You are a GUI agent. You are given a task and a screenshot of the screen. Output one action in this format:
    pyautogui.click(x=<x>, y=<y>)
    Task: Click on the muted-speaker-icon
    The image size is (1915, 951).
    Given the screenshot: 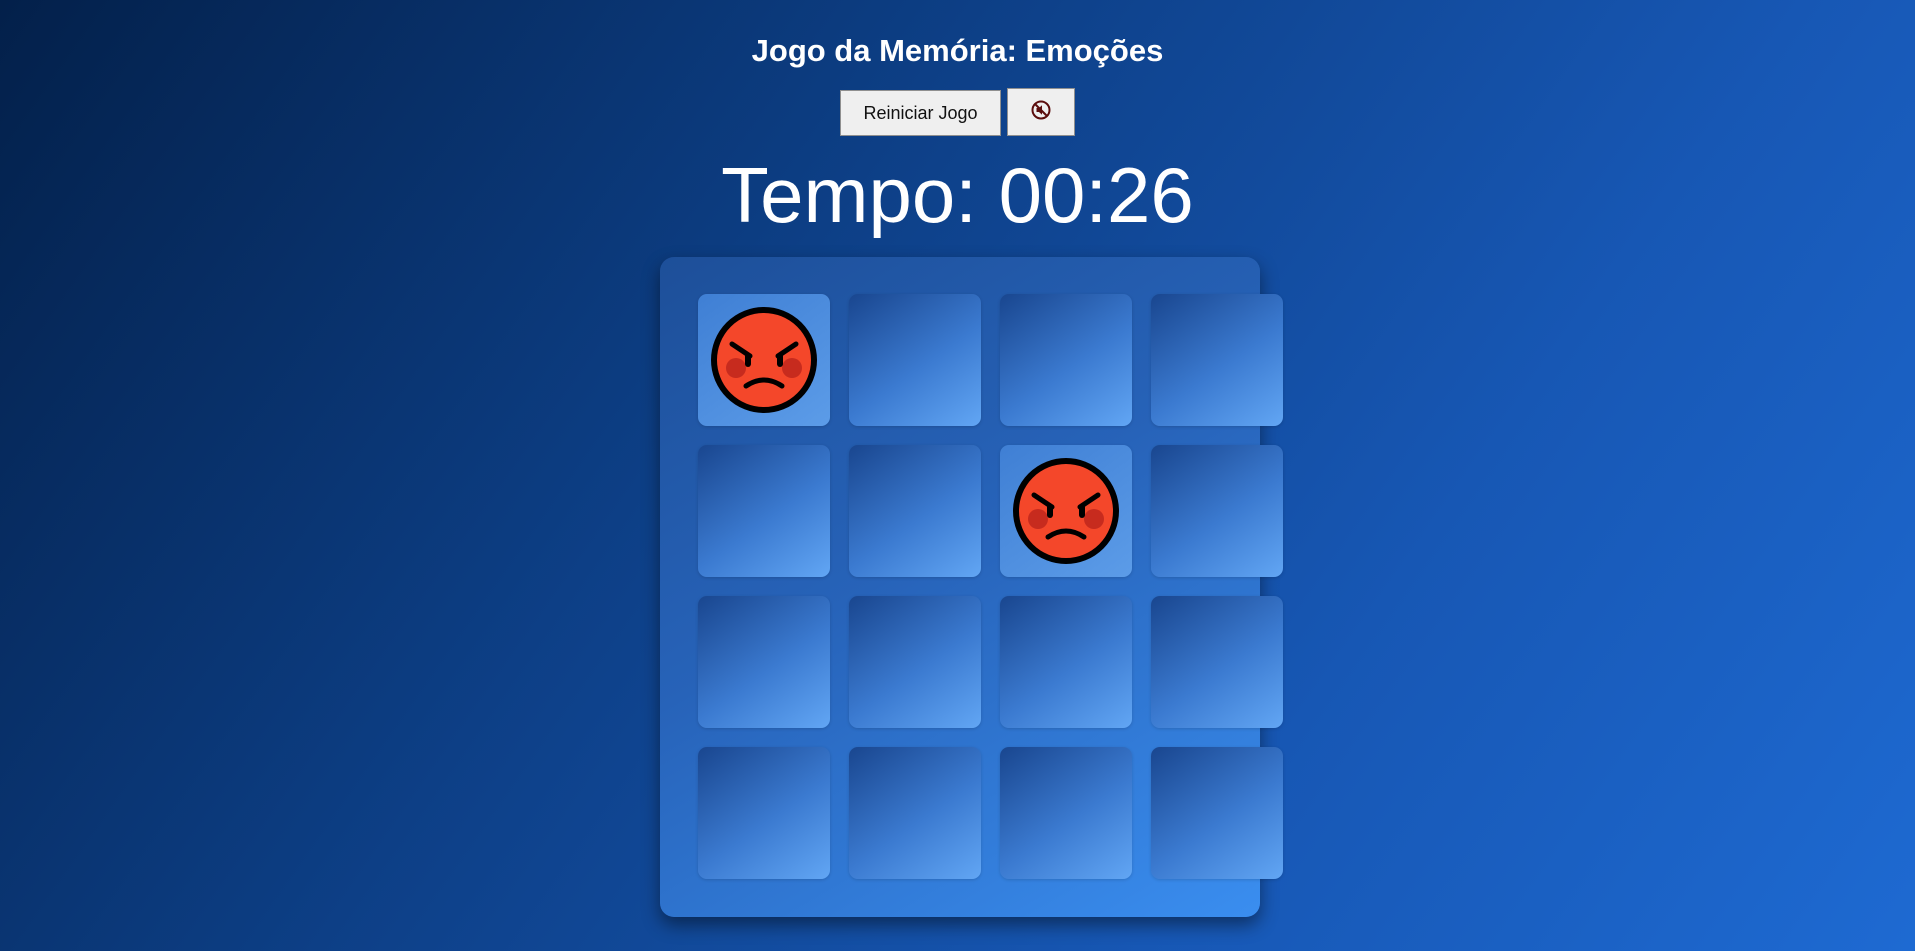 What is the action you would take?
    pyautogui.click(x=1041, y=112)
    